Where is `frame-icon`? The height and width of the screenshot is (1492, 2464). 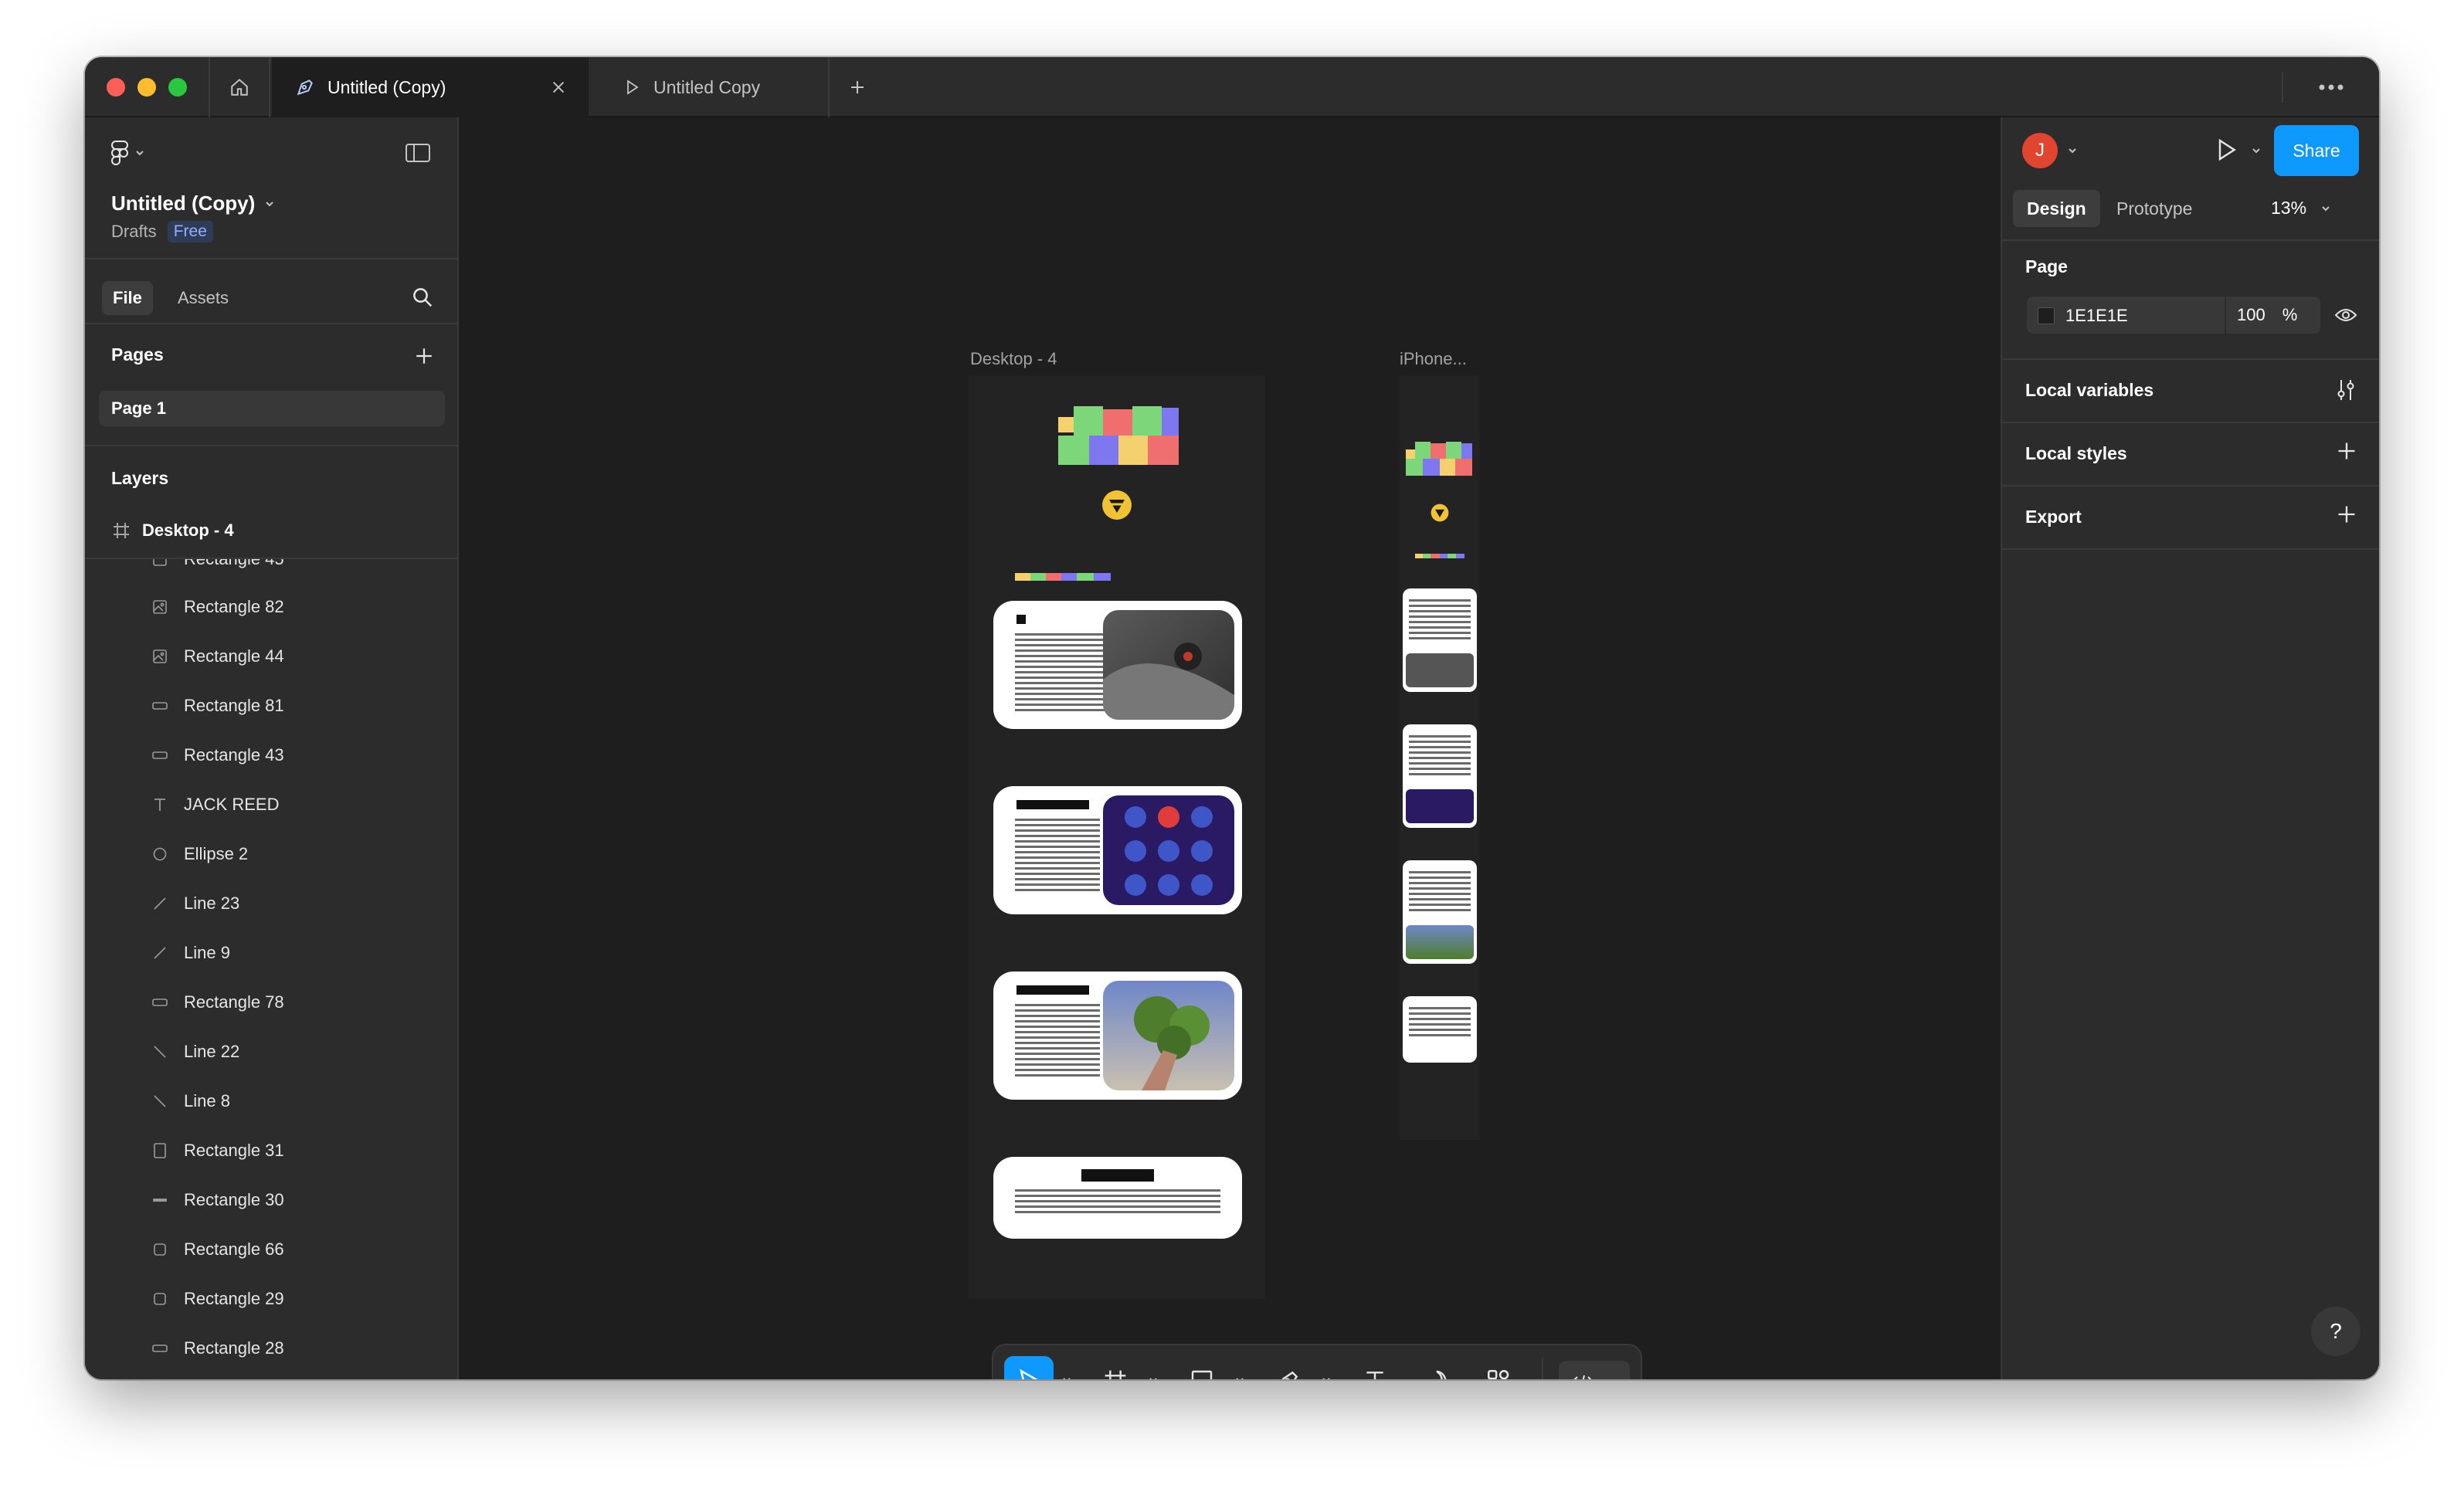
frame-icon is located at coordinates (1115, 1374).